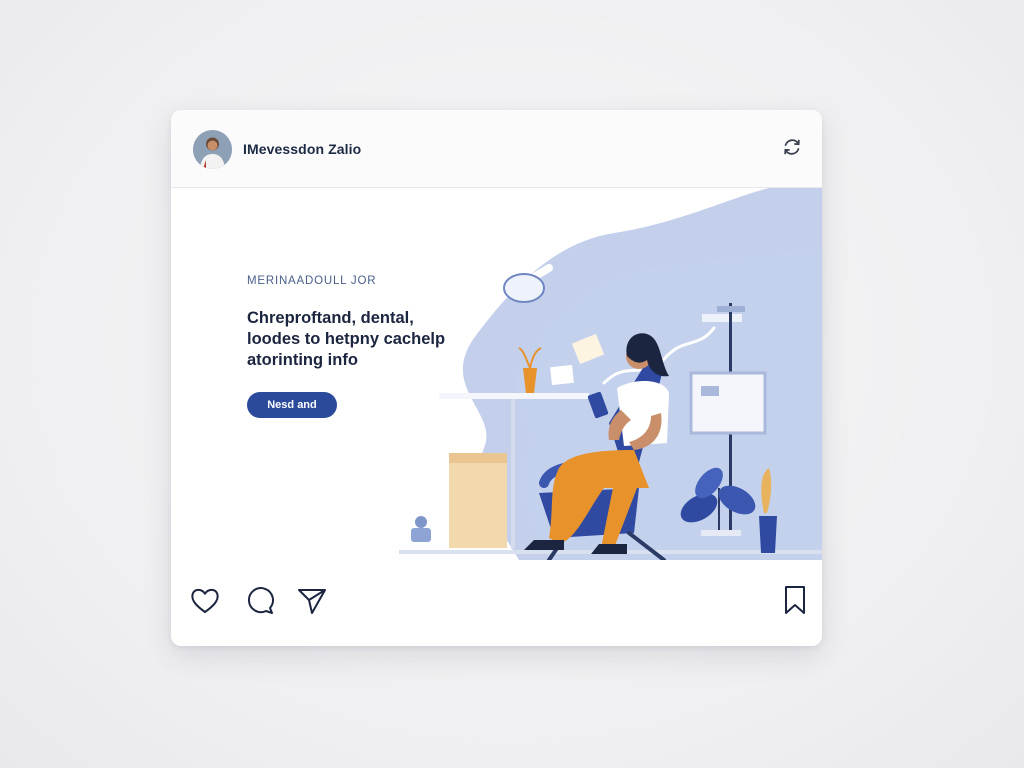 The width and height of the screenshot is (1024, 768). Describe the element at coordinates (496, 149) in the screenshot. I see `post-header: IMevessdon Zalio` at that location.